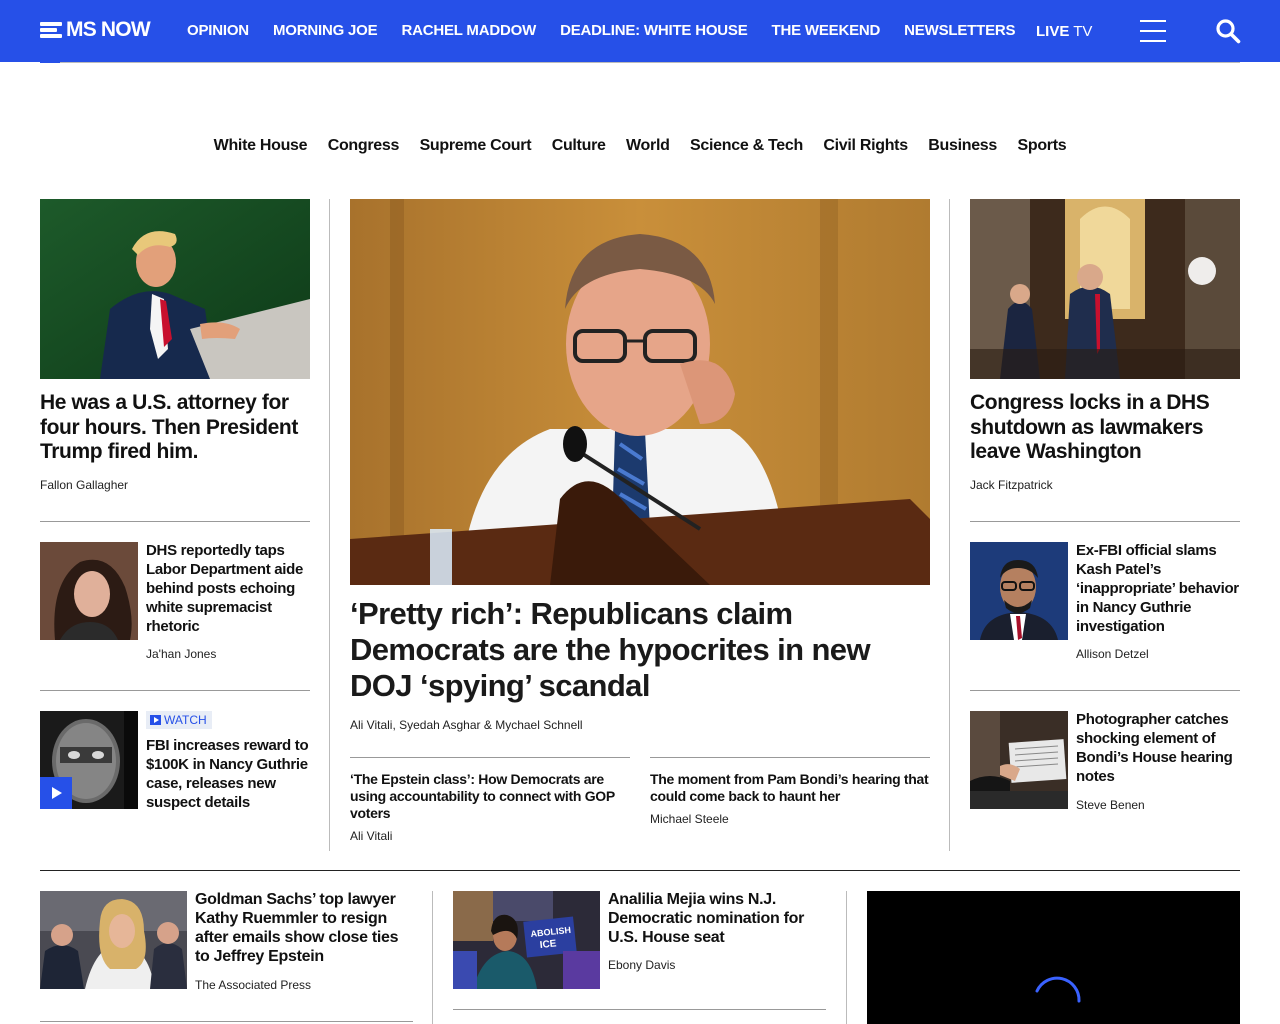  I want to click on nav-divider-accent, so click(50, 61).